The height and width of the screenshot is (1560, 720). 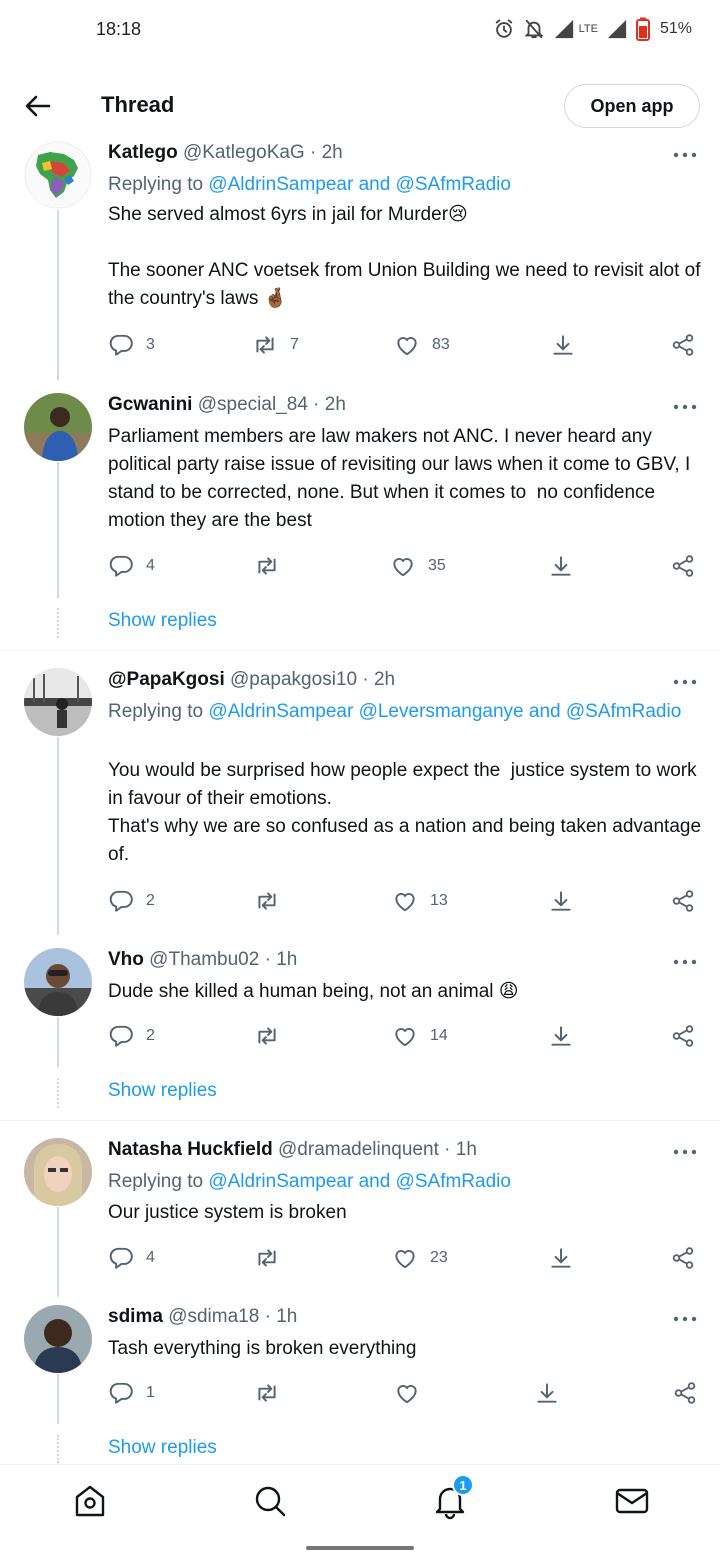 I want to click on tweet-actions: 2 14, so click(x=408, y=1038).